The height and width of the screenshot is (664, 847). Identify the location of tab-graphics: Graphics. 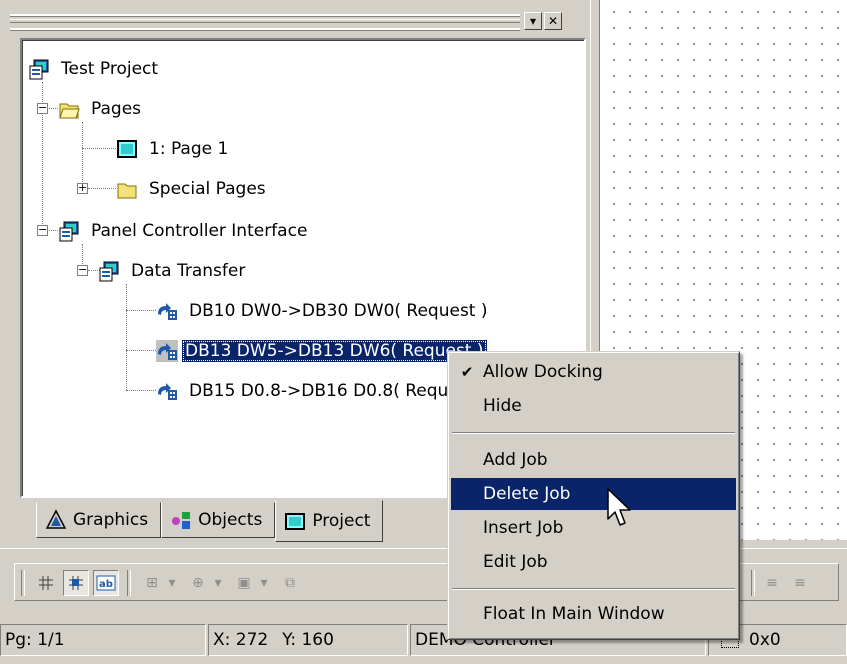
(99, 520).